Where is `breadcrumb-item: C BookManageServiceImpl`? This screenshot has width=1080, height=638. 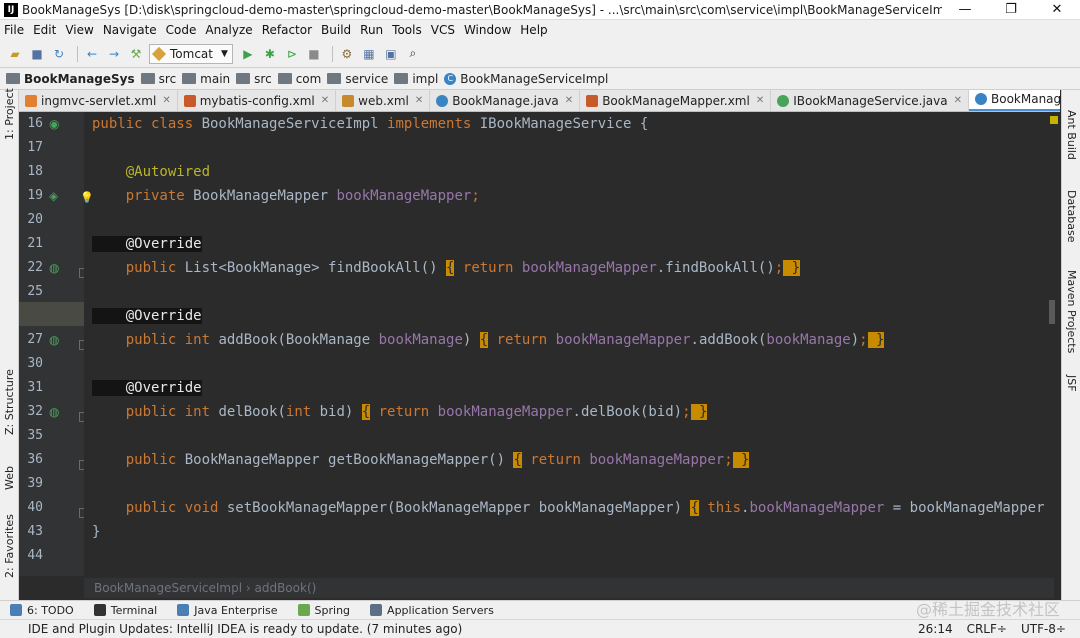 breadcrumb-item: C BookManageServiceImpl is located at coordinates (526, 79).